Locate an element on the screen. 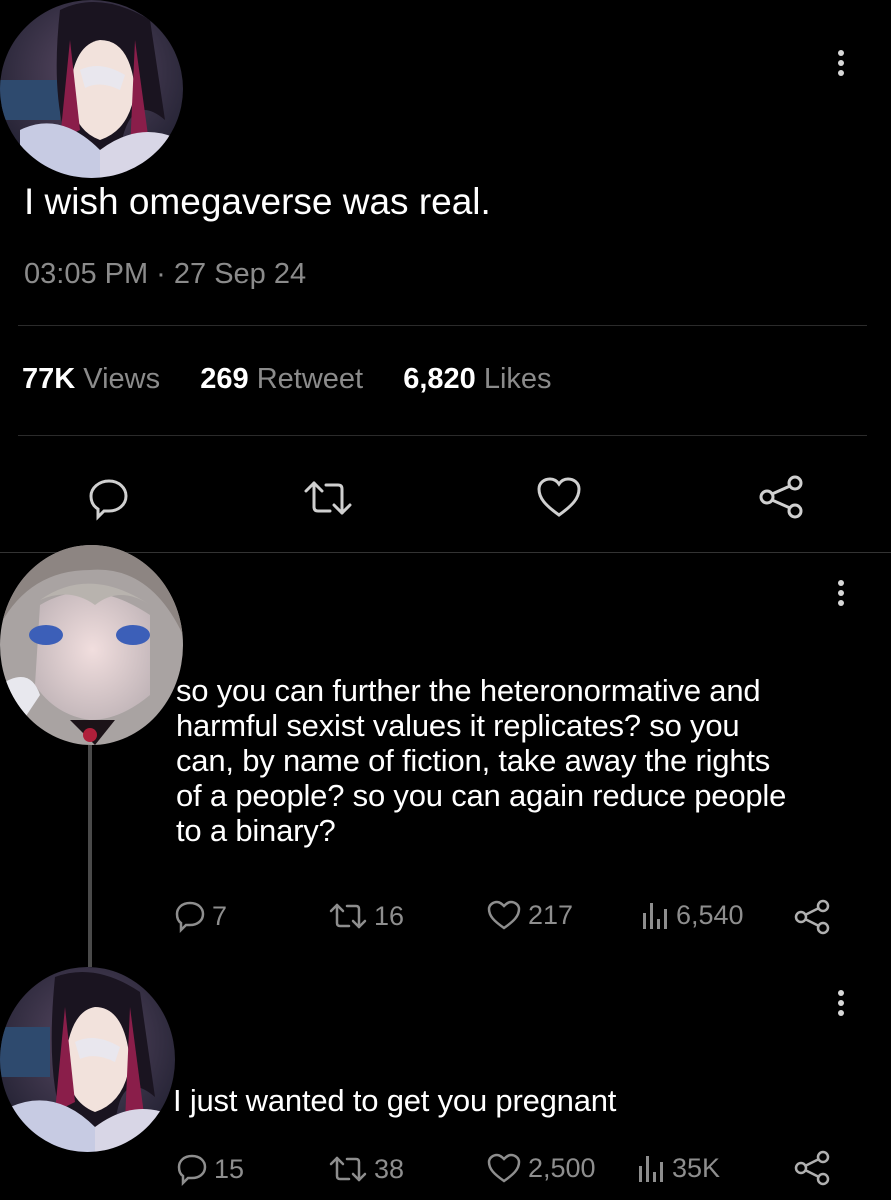 Image resolution: width=891 pixels, height=1200 pixels. like-count: 217 is located at coordinates (551, 914).